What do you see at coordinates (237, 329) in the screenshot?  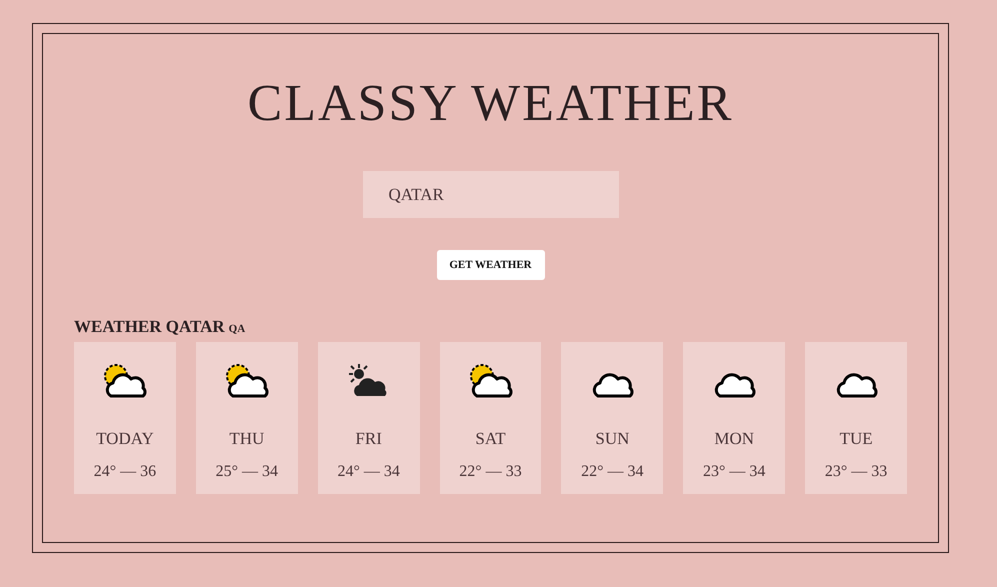 I see `country-code: QA` at bounding box center [237, 329].